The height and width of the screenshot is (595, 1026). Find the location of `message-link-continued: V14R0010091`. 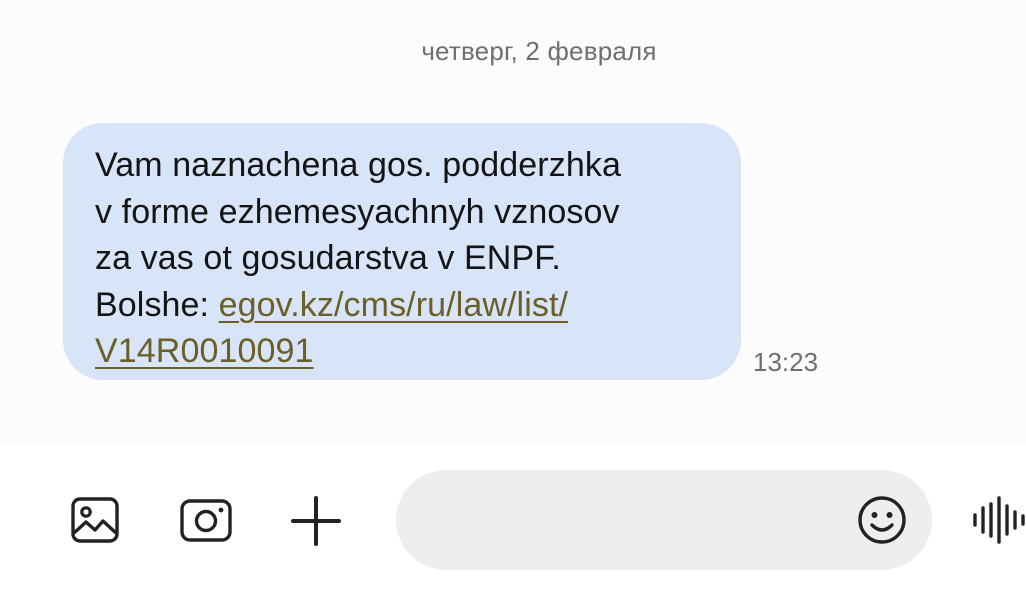

message-link-continued: V14R0010091 is located at coordinates (204, 351).